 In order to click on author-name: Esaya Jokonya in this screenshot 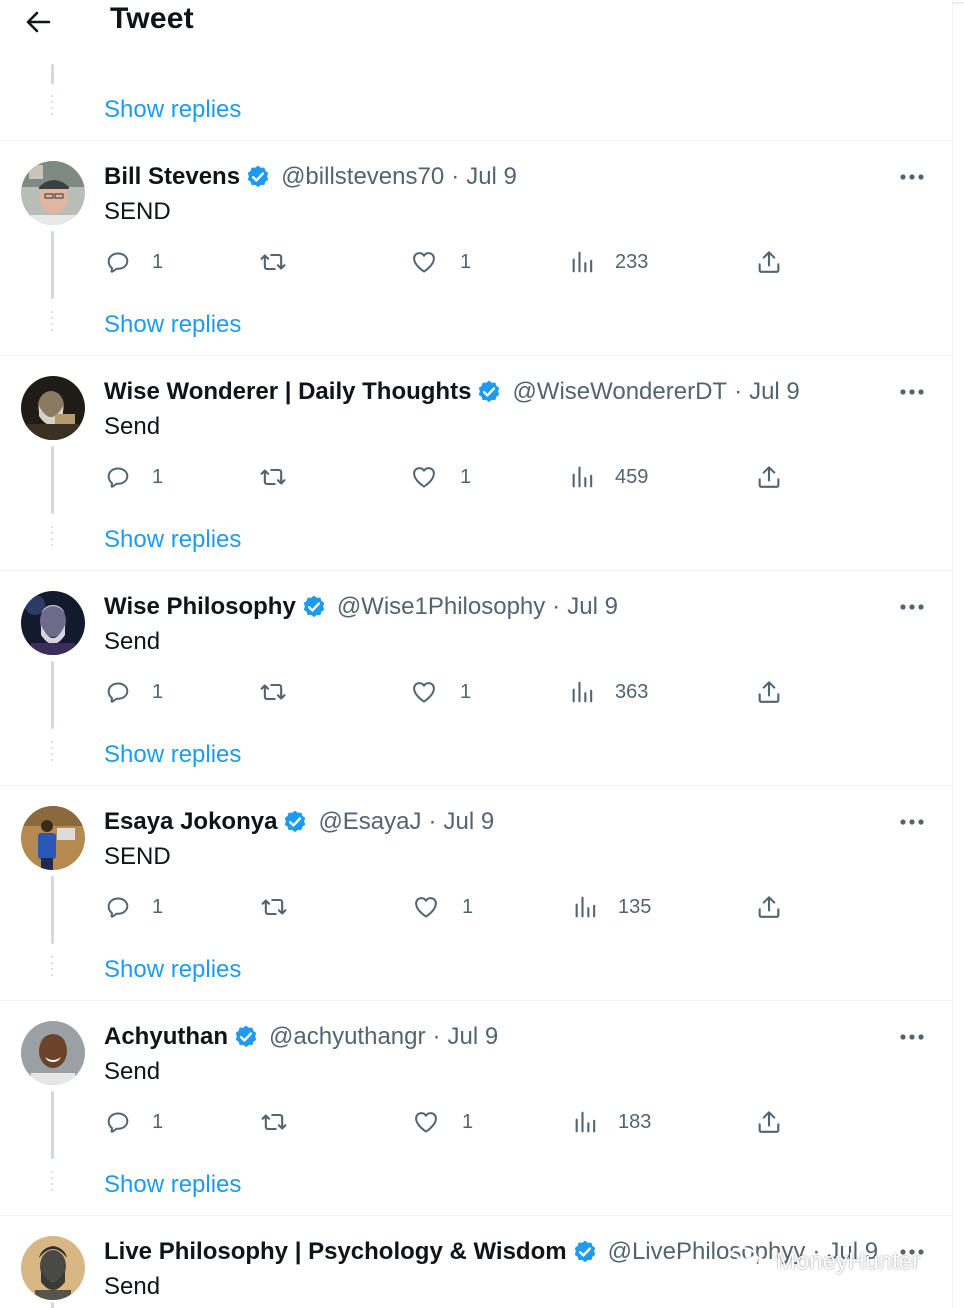, I will do `click(190, 822)`.